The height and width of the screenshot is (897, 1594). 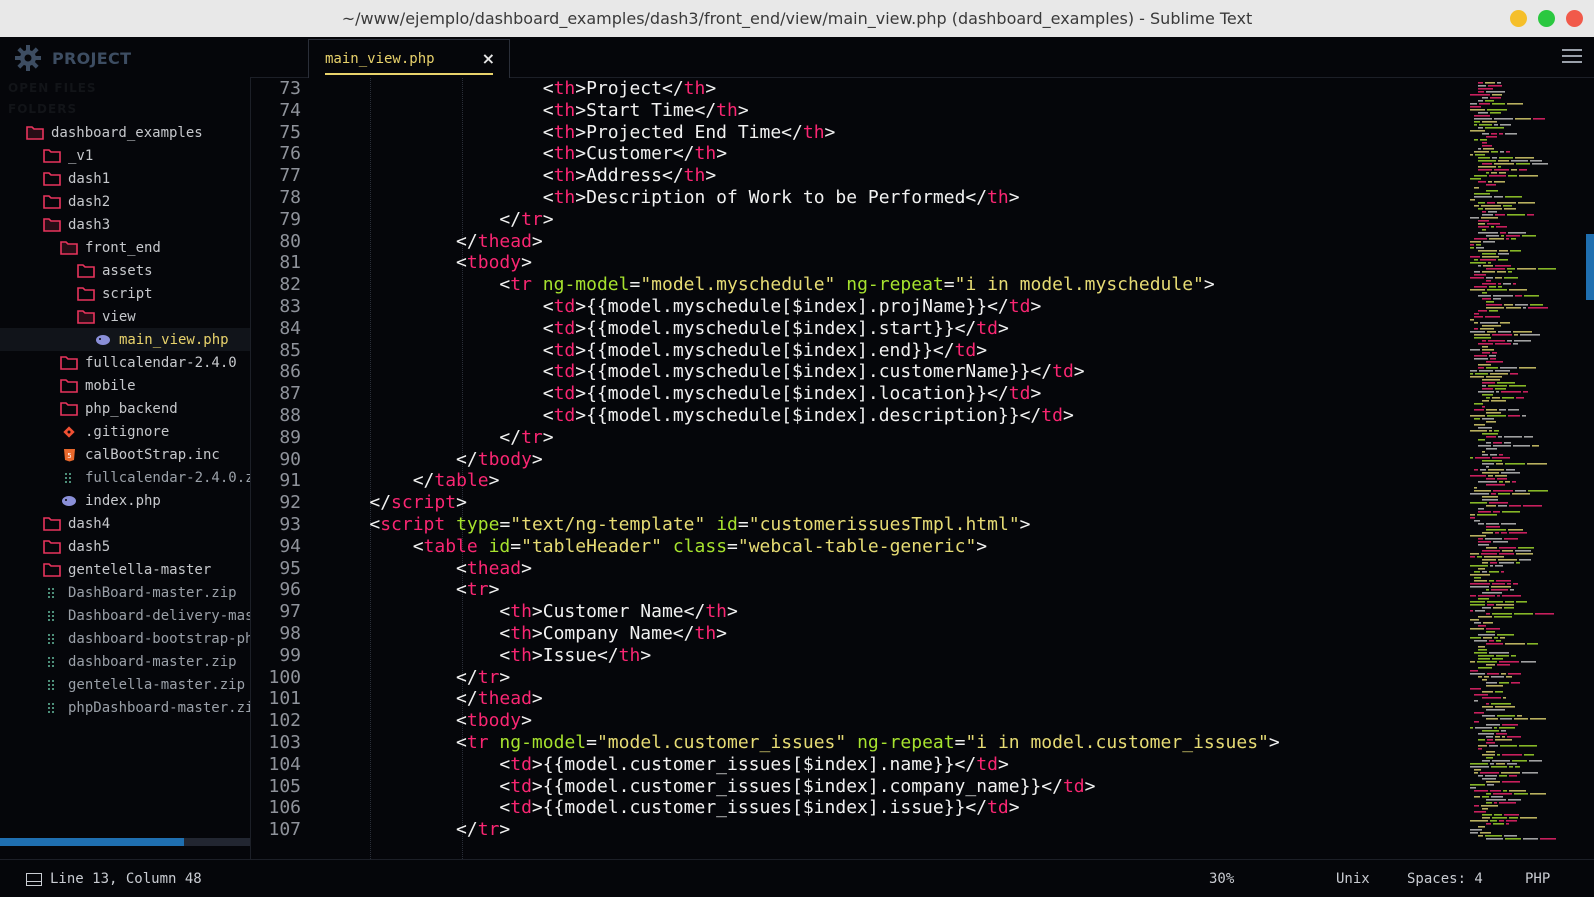 What do you see at coordinates (125, 155) in the screenshot?
I see `tree-folder: _v1` at bounding box center [125, 155].